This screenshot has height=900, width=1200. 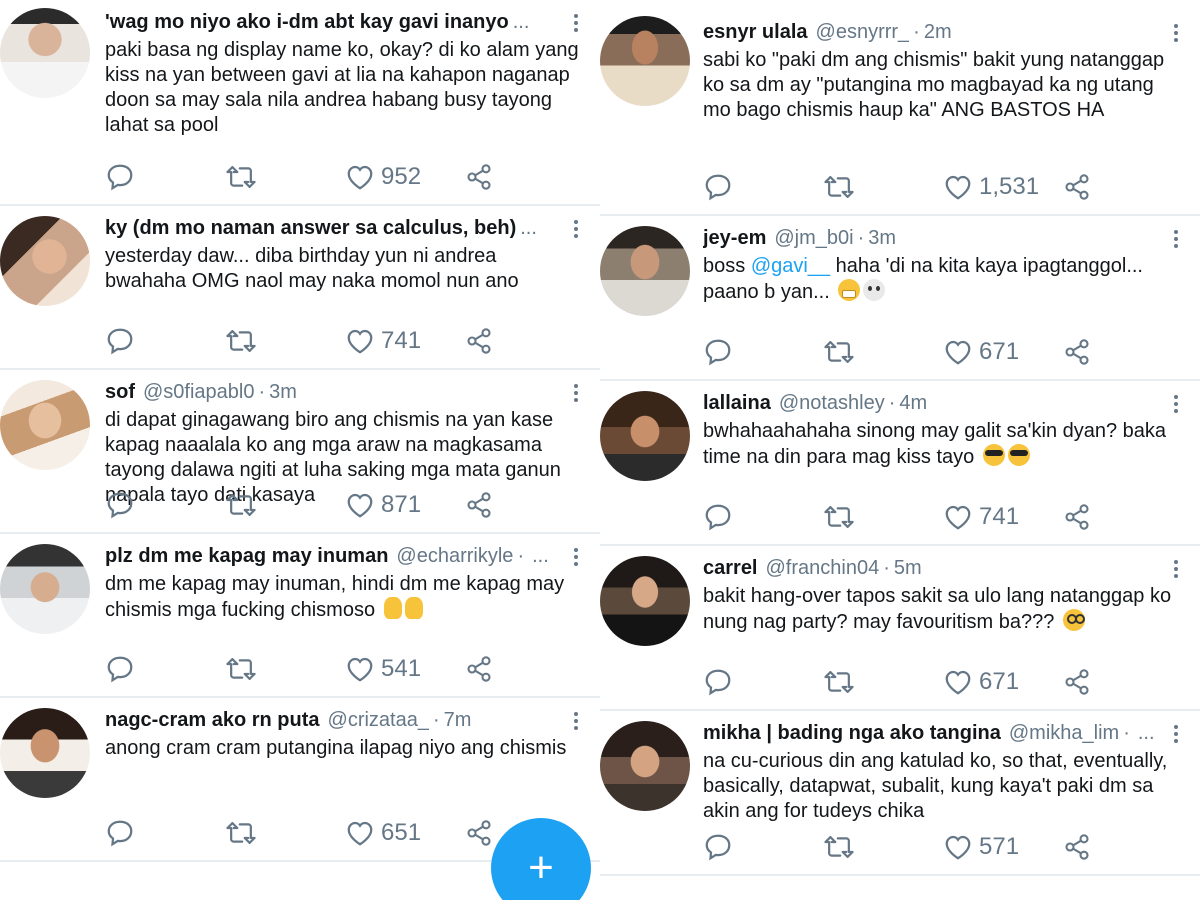 What do you see at coordinates (958, 187) in the screenshot?
I see `heart-icon` at bounding box center [958, 187].